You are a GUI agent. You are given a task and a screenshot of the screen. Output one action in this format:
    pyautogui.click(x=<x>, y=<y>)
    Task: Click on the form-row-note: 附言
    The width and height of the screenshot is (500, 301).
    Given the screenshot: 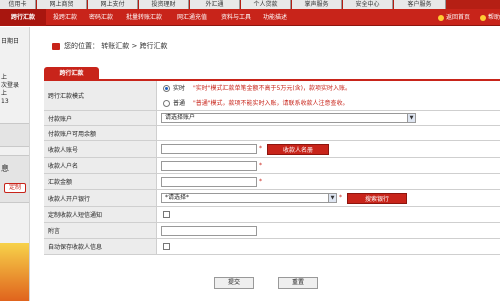 What is the action you would take?
    pyautogui.click(x=272, y=231)
    